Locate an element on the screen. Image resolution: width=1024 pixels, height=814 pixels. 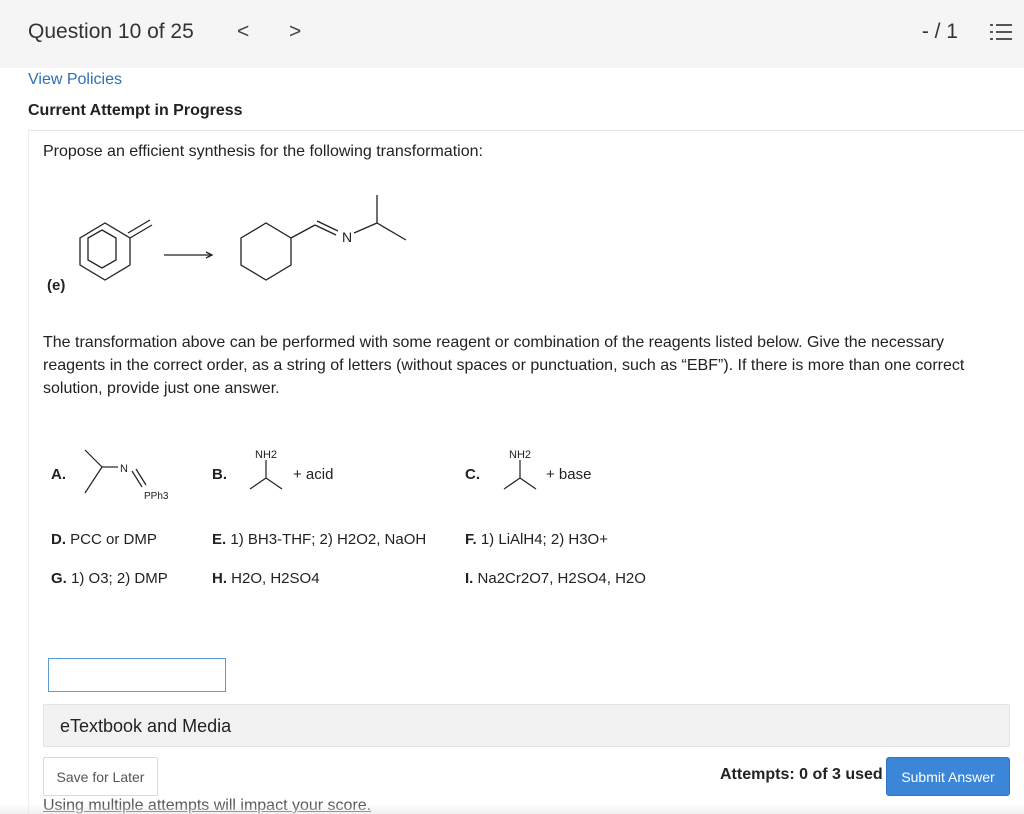
reagent-c-letter: C. is located at coordinates (472, 474).